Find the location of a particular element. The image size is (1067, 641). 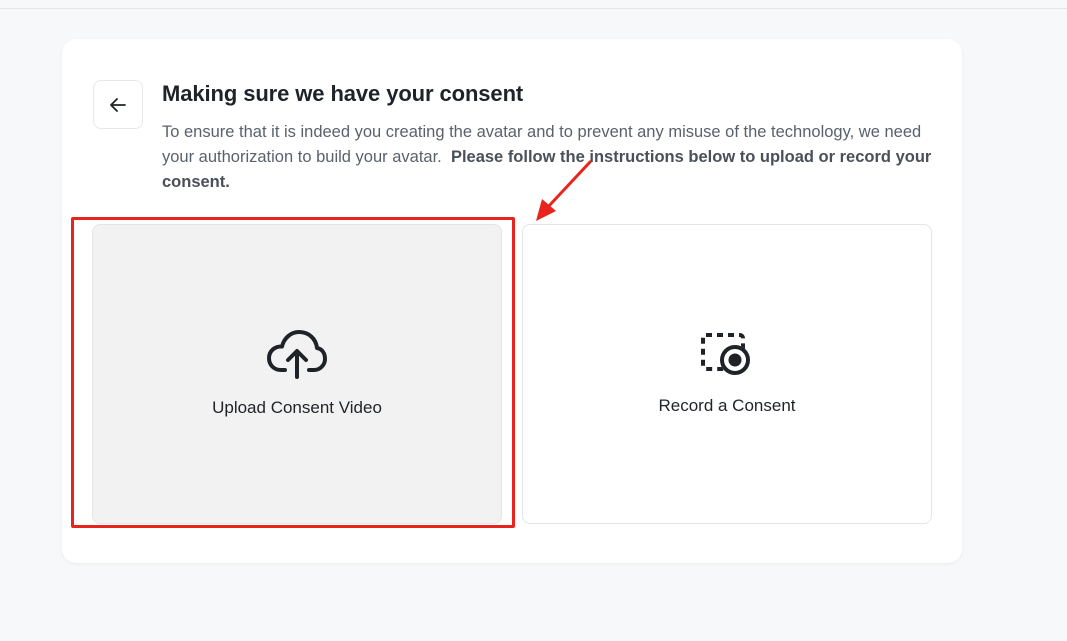

upload-option-label: Upload Consent Video is located at coordinates (297, 407).